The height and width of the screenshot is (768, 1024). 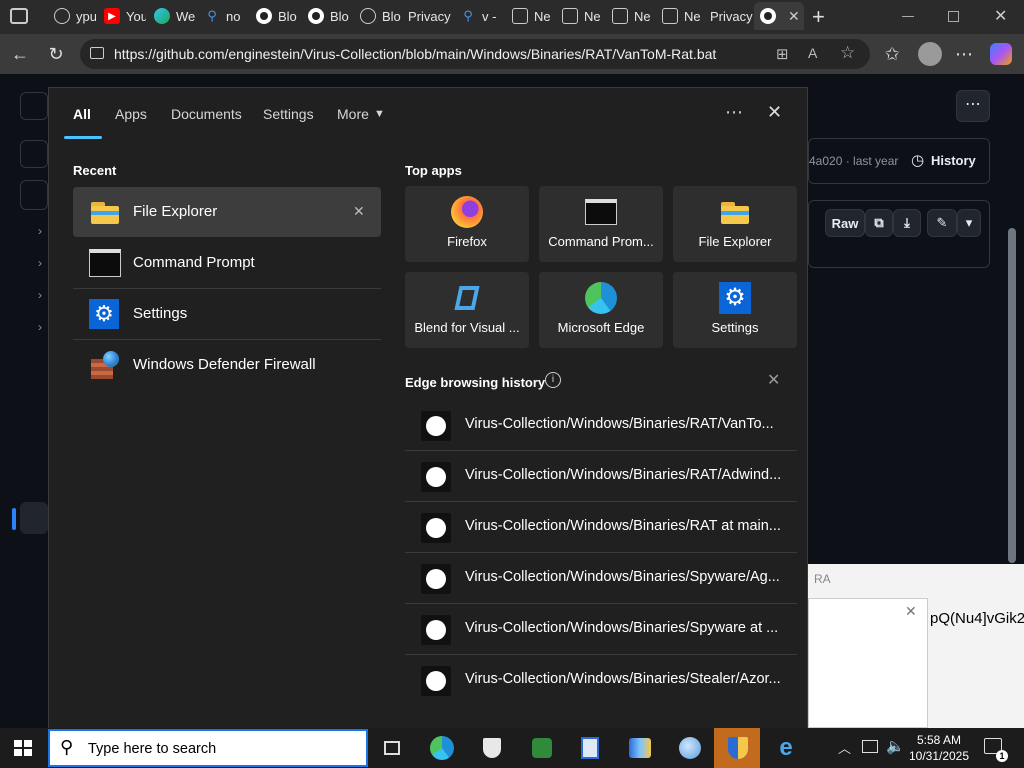 I want to click on more-options-icon: ⋯, so click(x=734, y=112).